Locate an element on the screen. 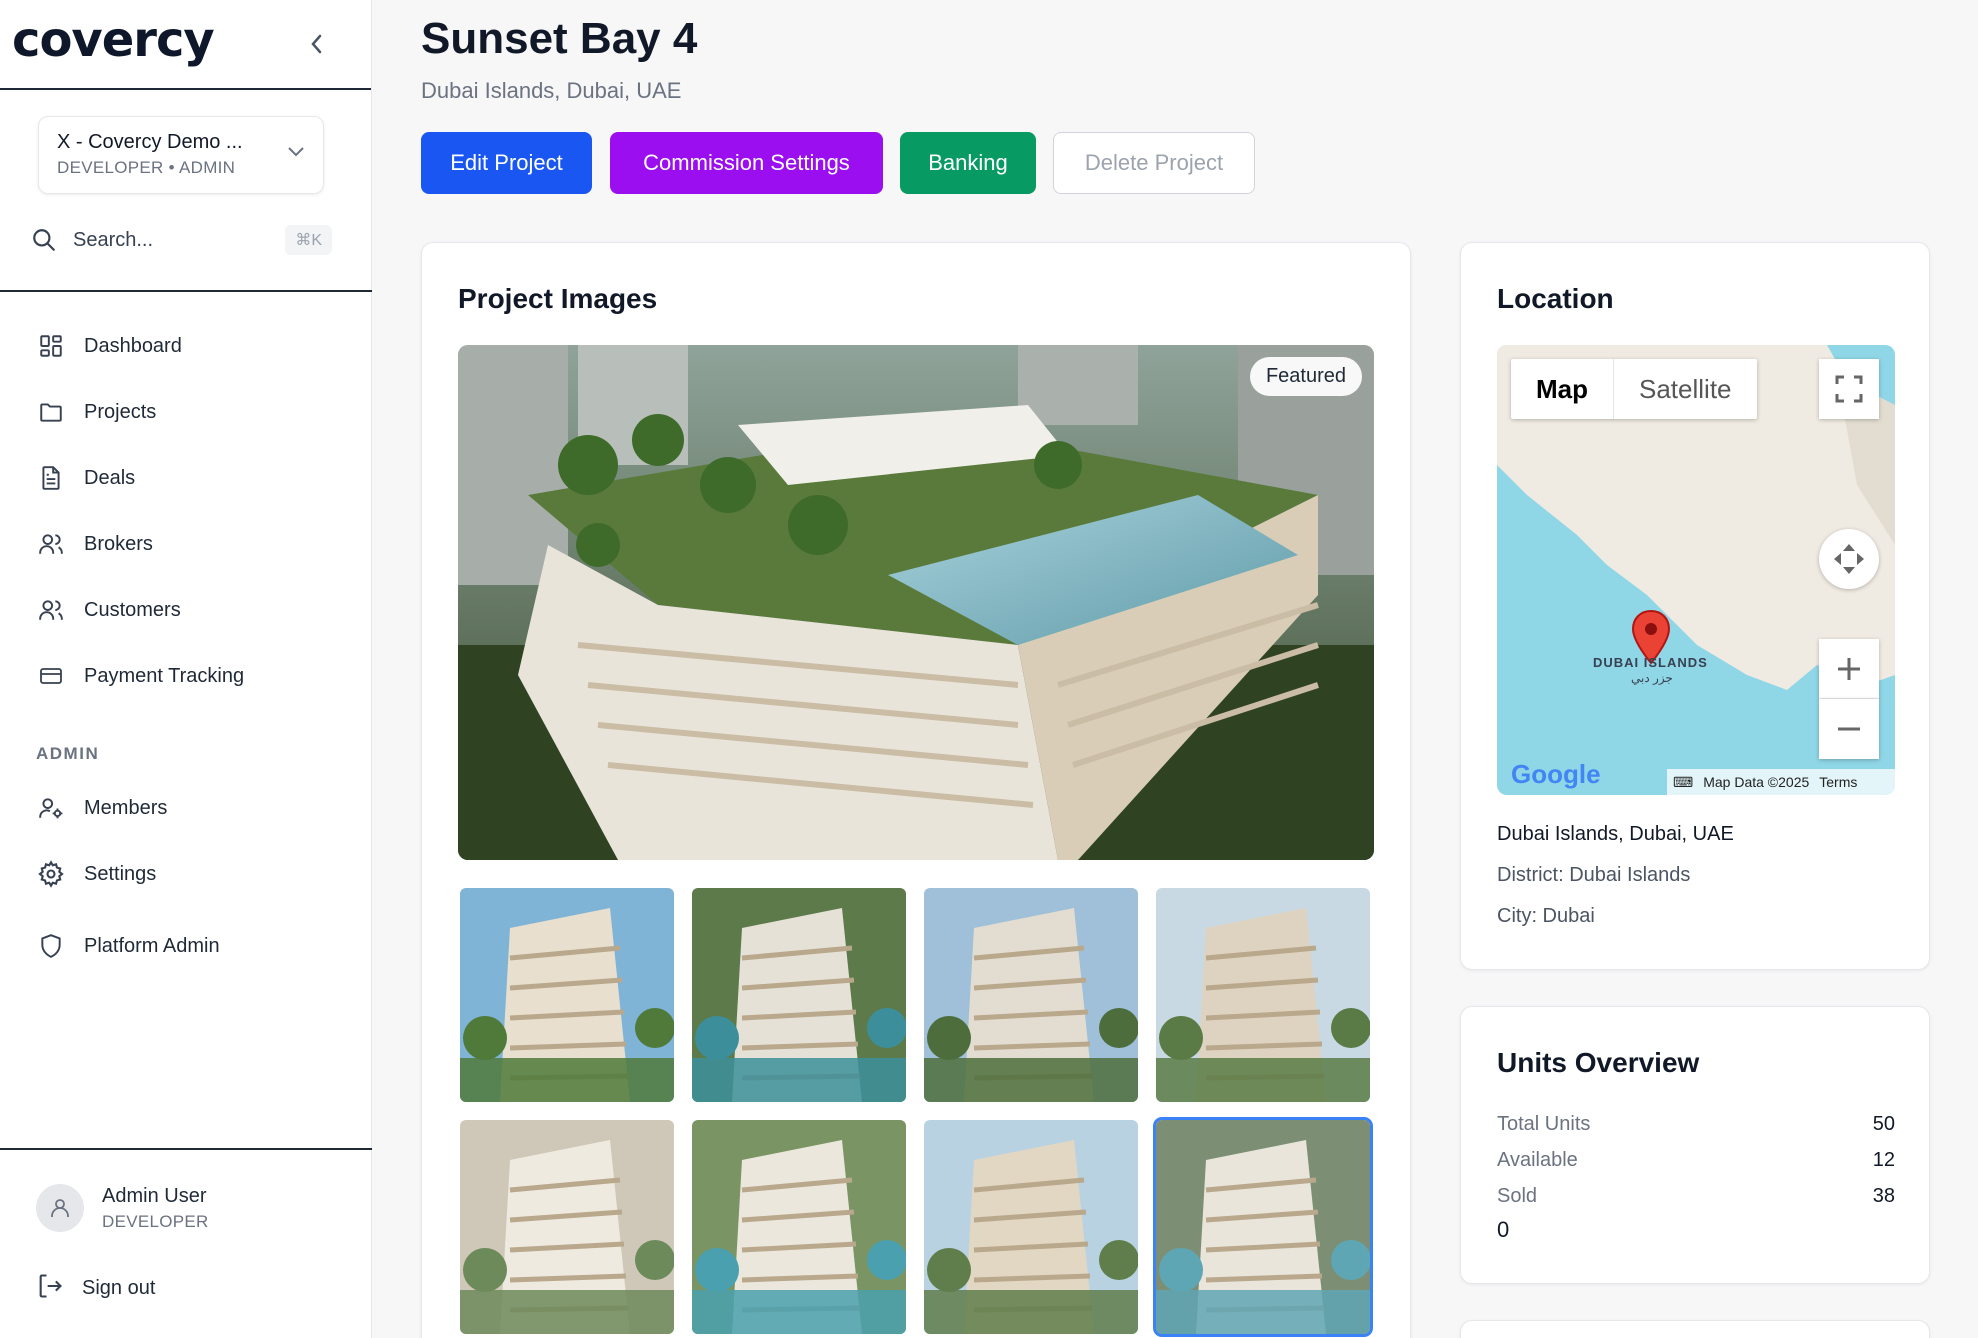 Image resolution: width=1978 pixels, height=1338 pixels. sidebar-item-label: Members is located at coordinates (126, 807).